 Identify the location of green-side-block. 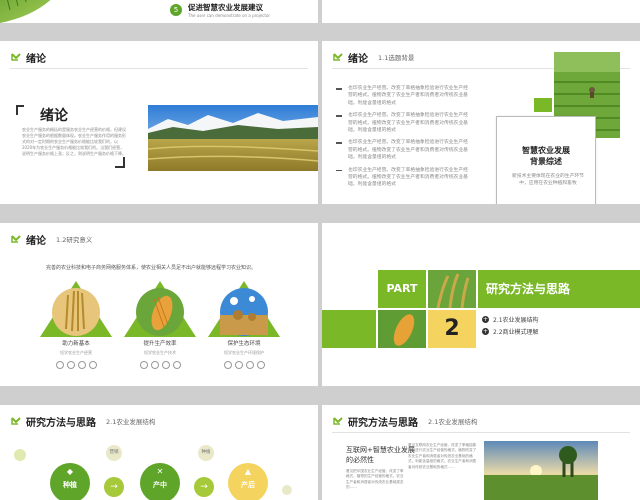
(349, 329).